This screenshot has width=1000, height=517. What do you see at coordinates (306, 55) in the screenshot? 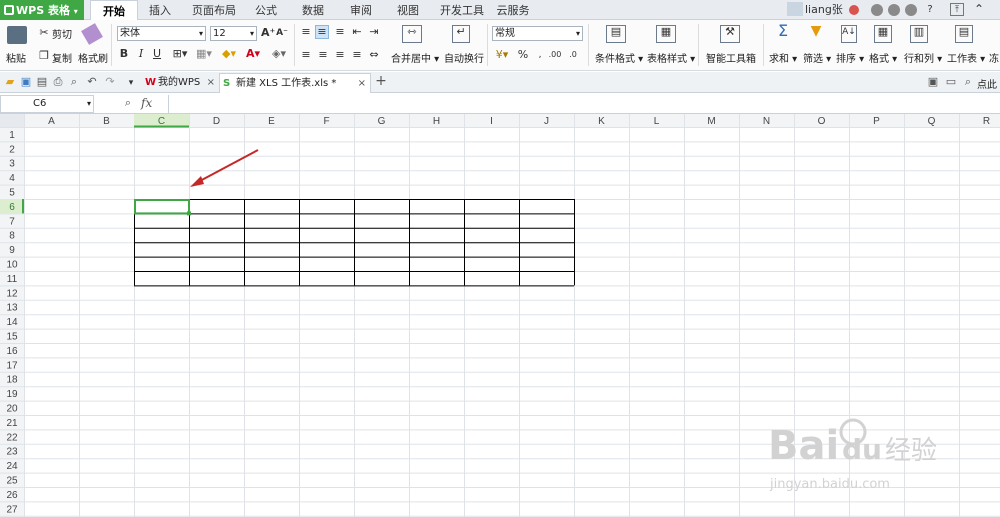
I see `align-left-icon: ≡` at bounding box center [306, 55].